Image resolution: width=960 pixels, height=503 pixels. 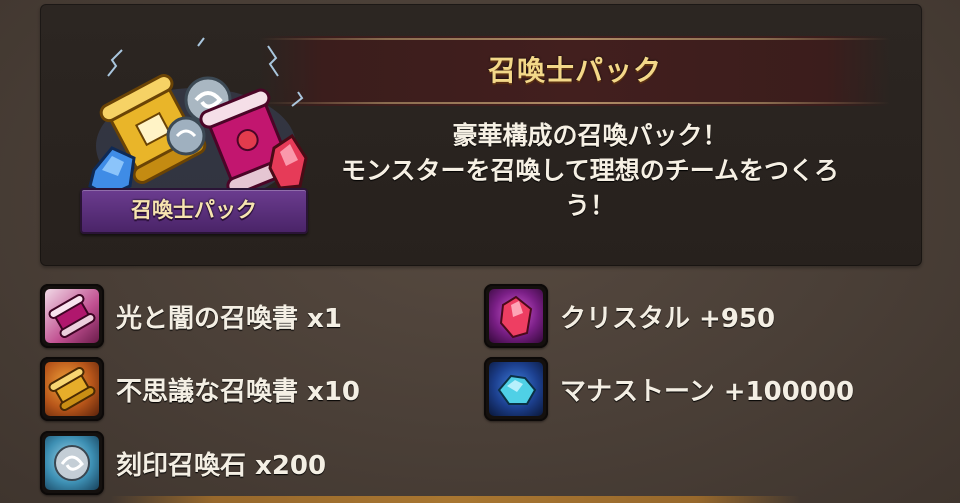 I want to click on description-line-2: モンスターを召喚して理想のチームをつくろ, so click(x=589, y=170).